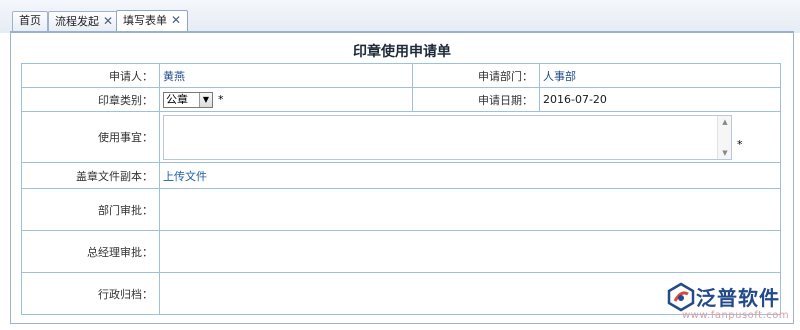 This screenshot has width=800, height=330. I want to click on tab-fill-form: 填写表单 ✕, so click(152, 21).